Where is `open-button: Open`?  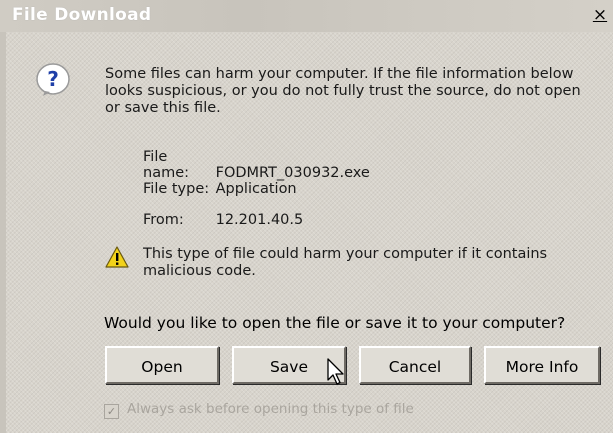 open-button: Open is located at coordinates (162, 365).